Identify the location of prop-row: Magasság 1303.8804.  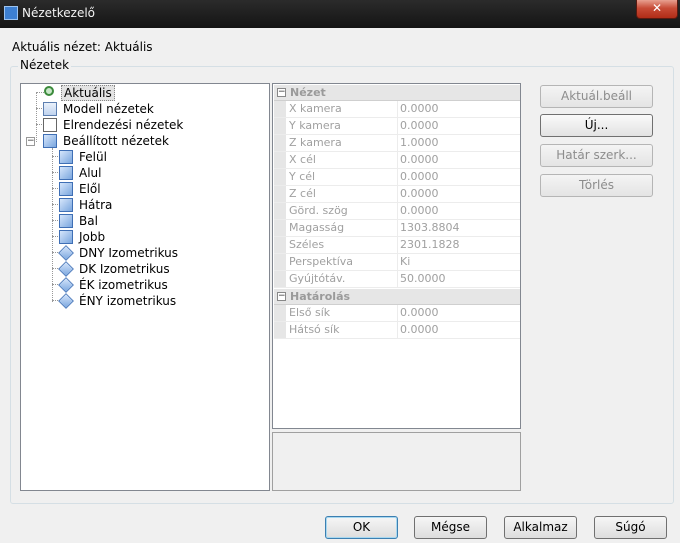
(397, 228).